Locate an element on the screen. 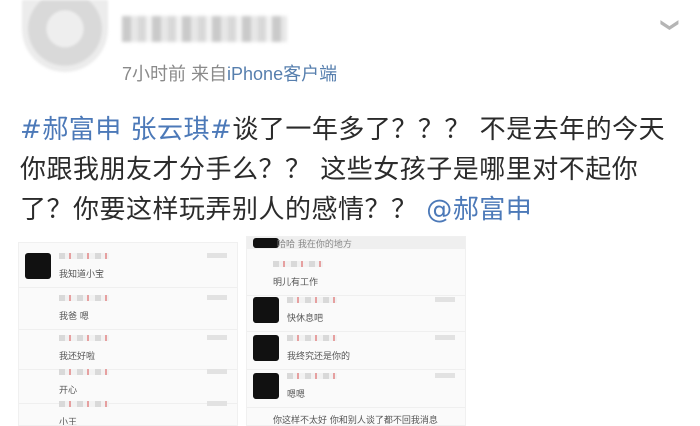 The image size is (700, 426). username-blurred is located at coordinates (204, 29).